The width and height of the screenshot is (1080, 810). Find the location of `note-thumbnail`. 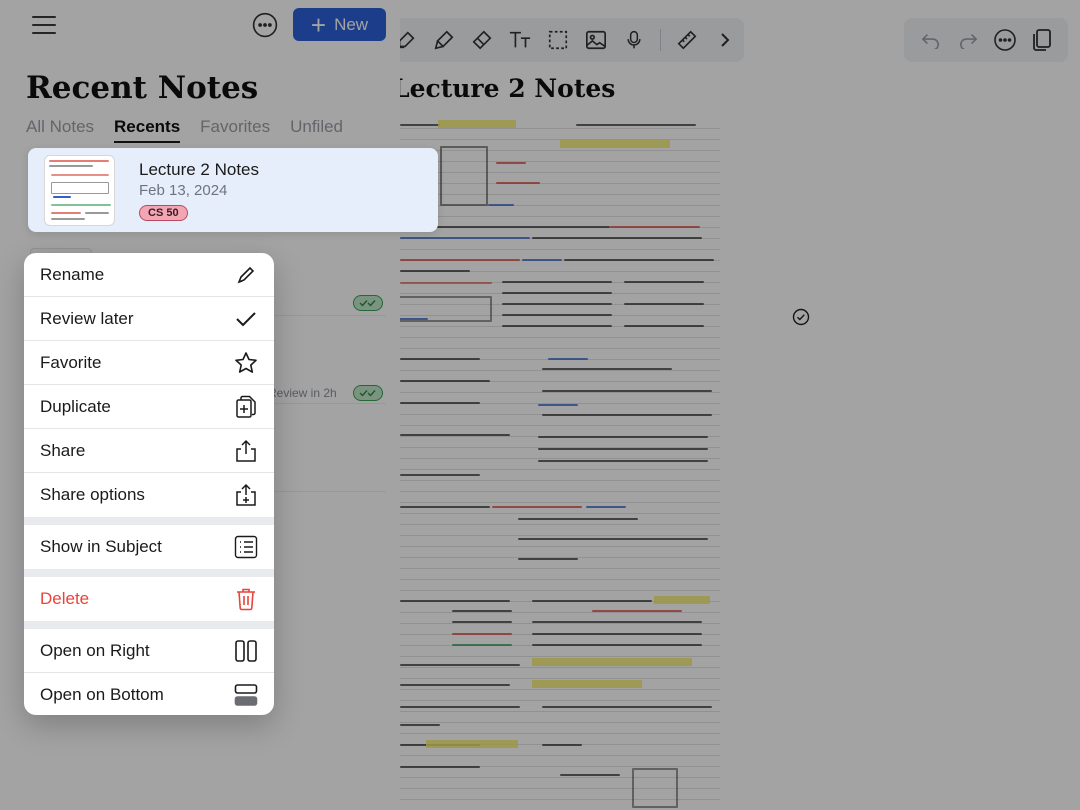

note-thumbnail is located at coordinates (79, 190).